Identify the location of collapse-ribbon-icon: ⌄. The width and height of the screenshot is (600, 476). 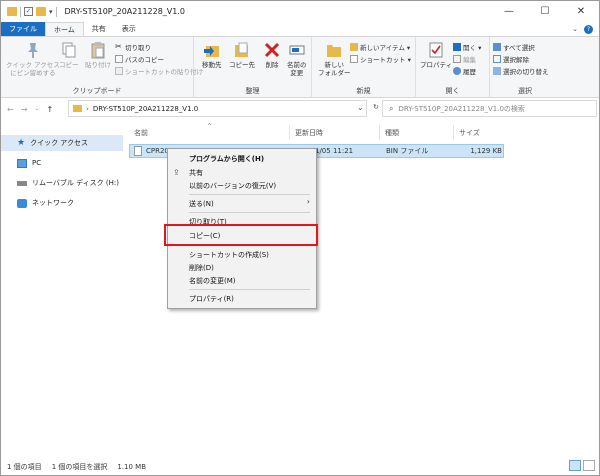
(575, 29).